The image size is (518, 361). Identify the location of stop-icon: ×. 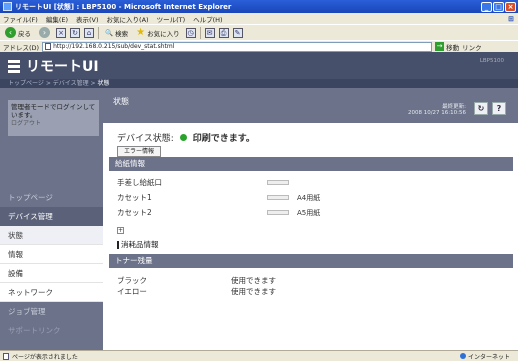
(61, 32).